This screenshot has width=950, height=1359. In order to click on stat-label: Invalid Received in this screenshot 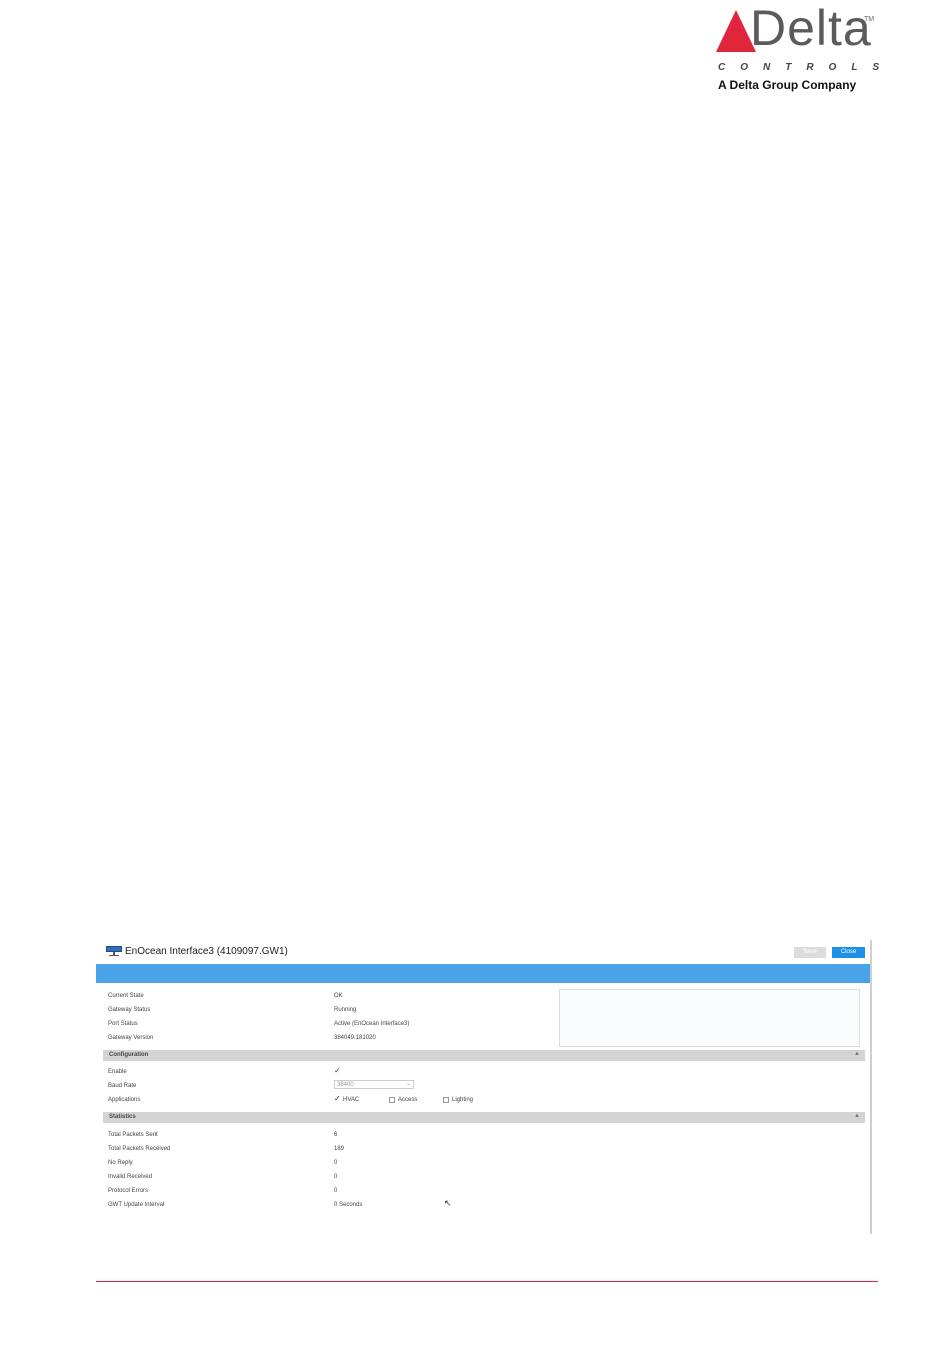, I will do `click(130, 1177)`.